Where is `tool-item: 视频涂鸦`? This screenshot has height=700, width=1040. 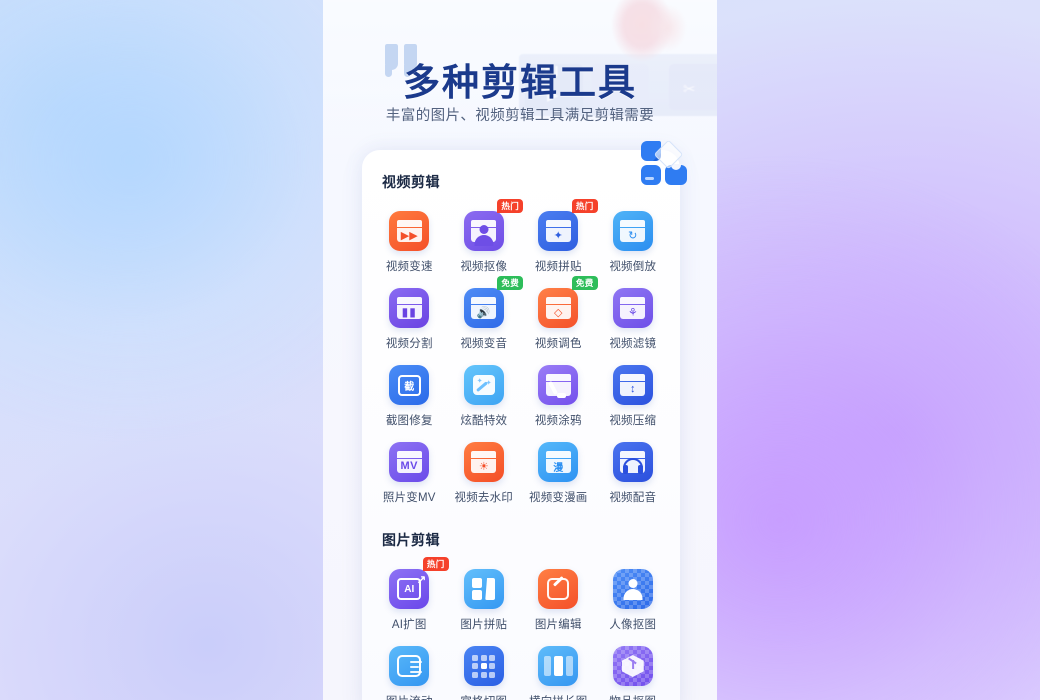 tool-item: 视频涂鸦 is located at coordinates (558, 392).